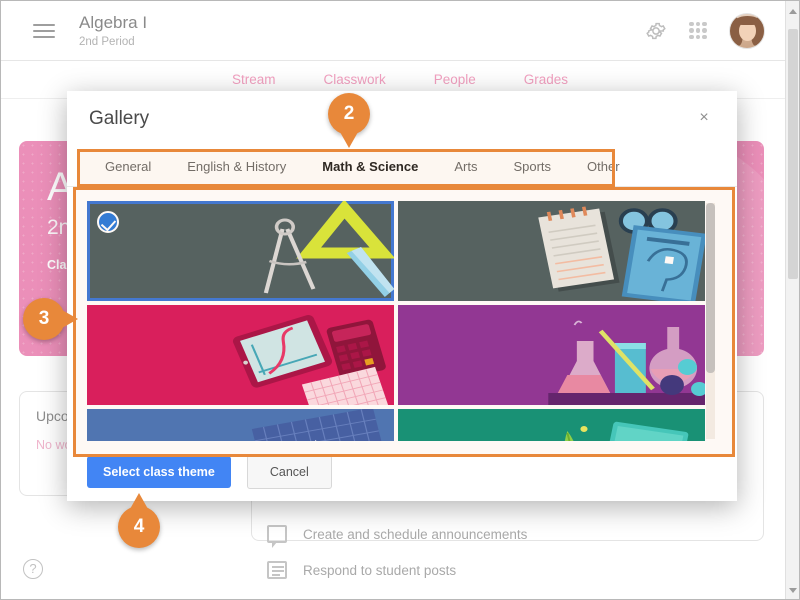 The image size is (800, 600). What do you see at coordinates (380, 570) in the screenshot?
I see `feature-label: Respond to student posts` at bounding box center [380, 570].